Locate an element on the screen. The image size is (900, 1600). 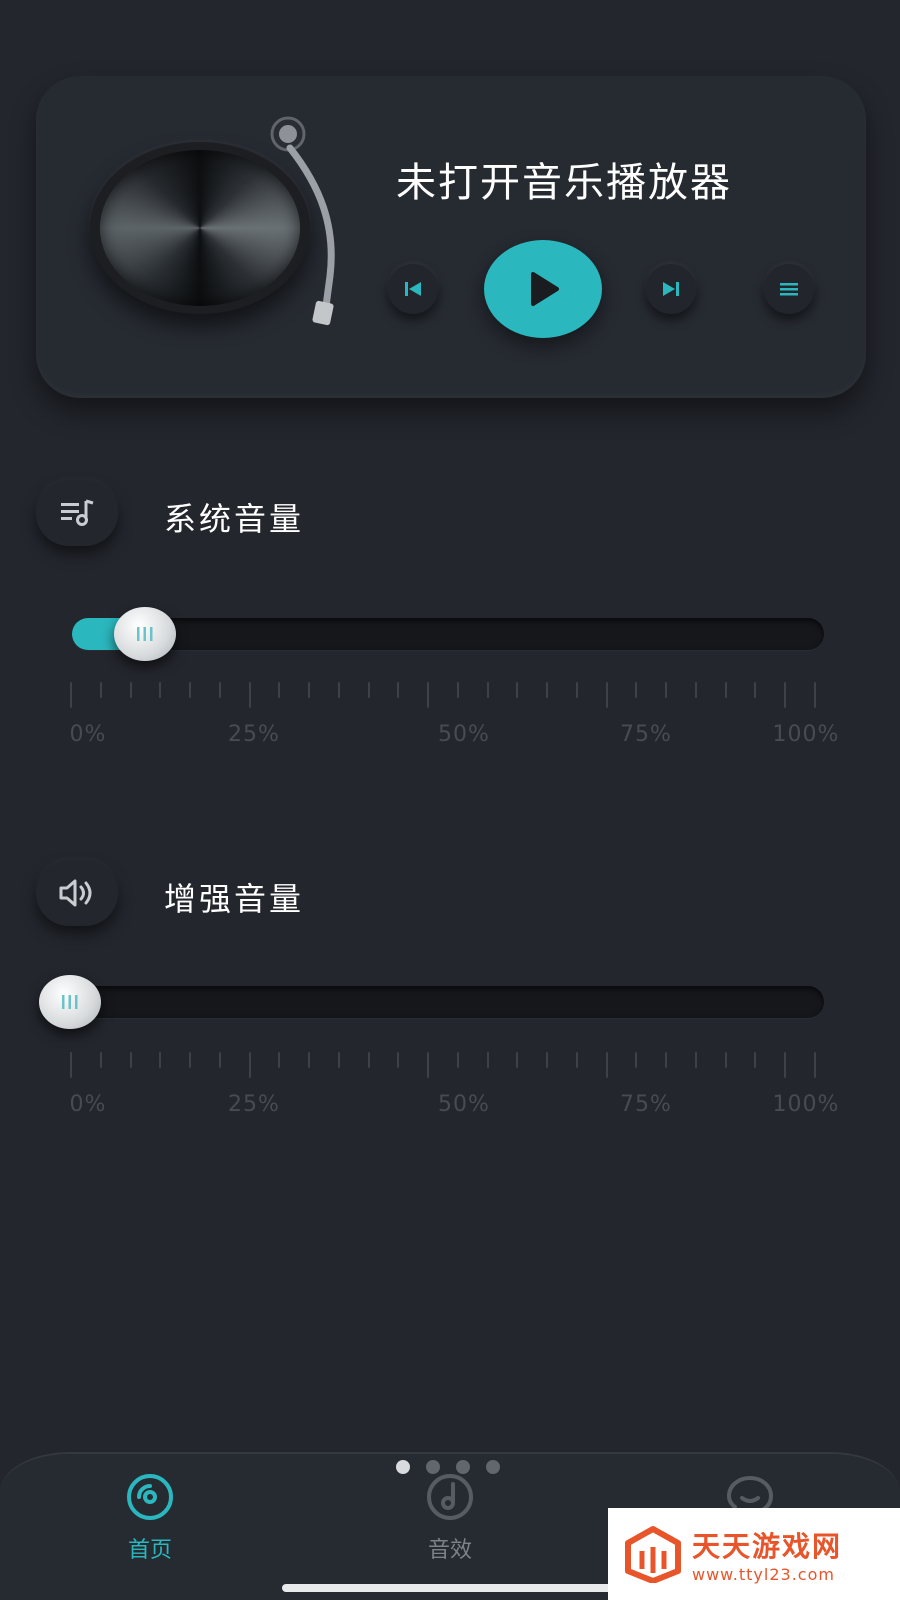
system-volume-icon-button is located at coordinates (77, 513).